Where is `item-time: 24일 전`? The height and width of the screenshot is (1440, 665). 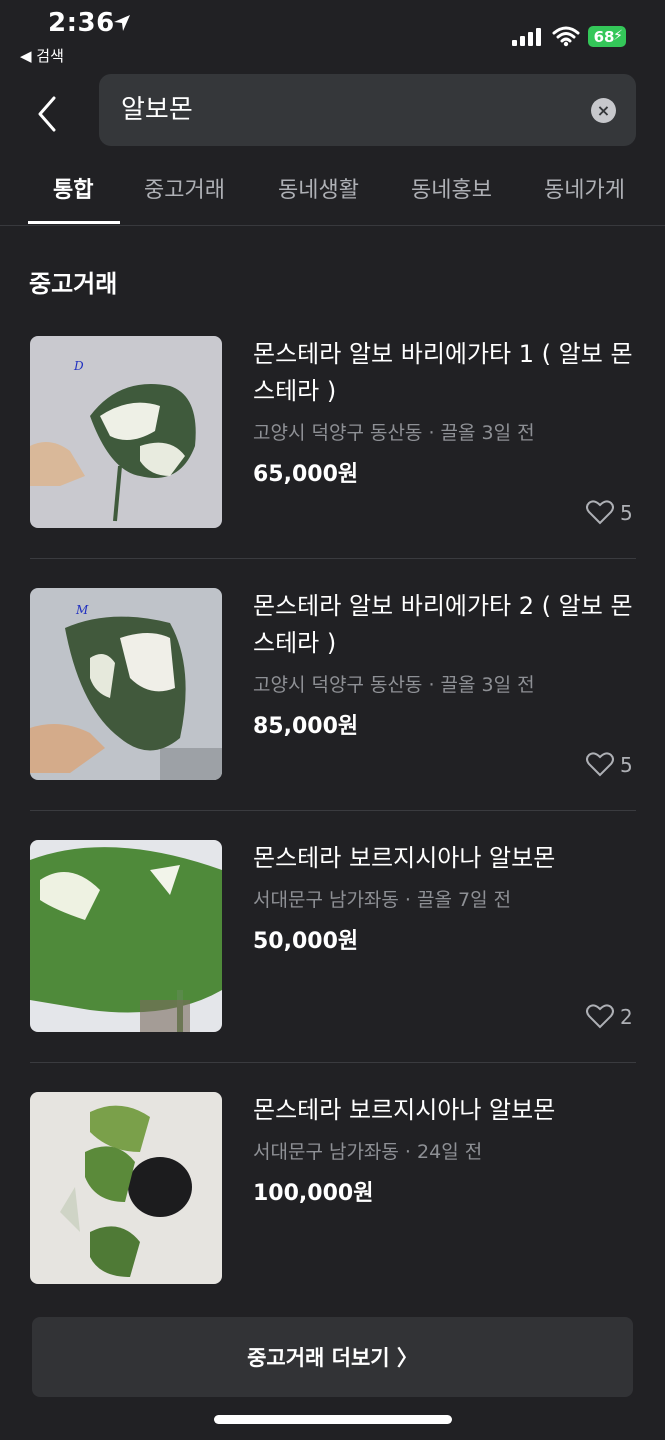 item-time: 24일 전 is located at coordinates (450, 1152).